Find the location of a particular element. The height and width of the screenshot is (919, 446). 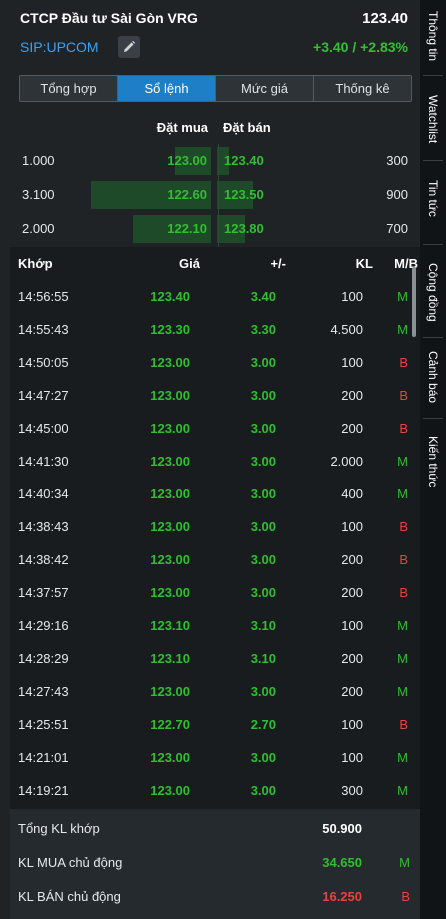

ask-price: 123.80 is located at coordinates (244, 228).